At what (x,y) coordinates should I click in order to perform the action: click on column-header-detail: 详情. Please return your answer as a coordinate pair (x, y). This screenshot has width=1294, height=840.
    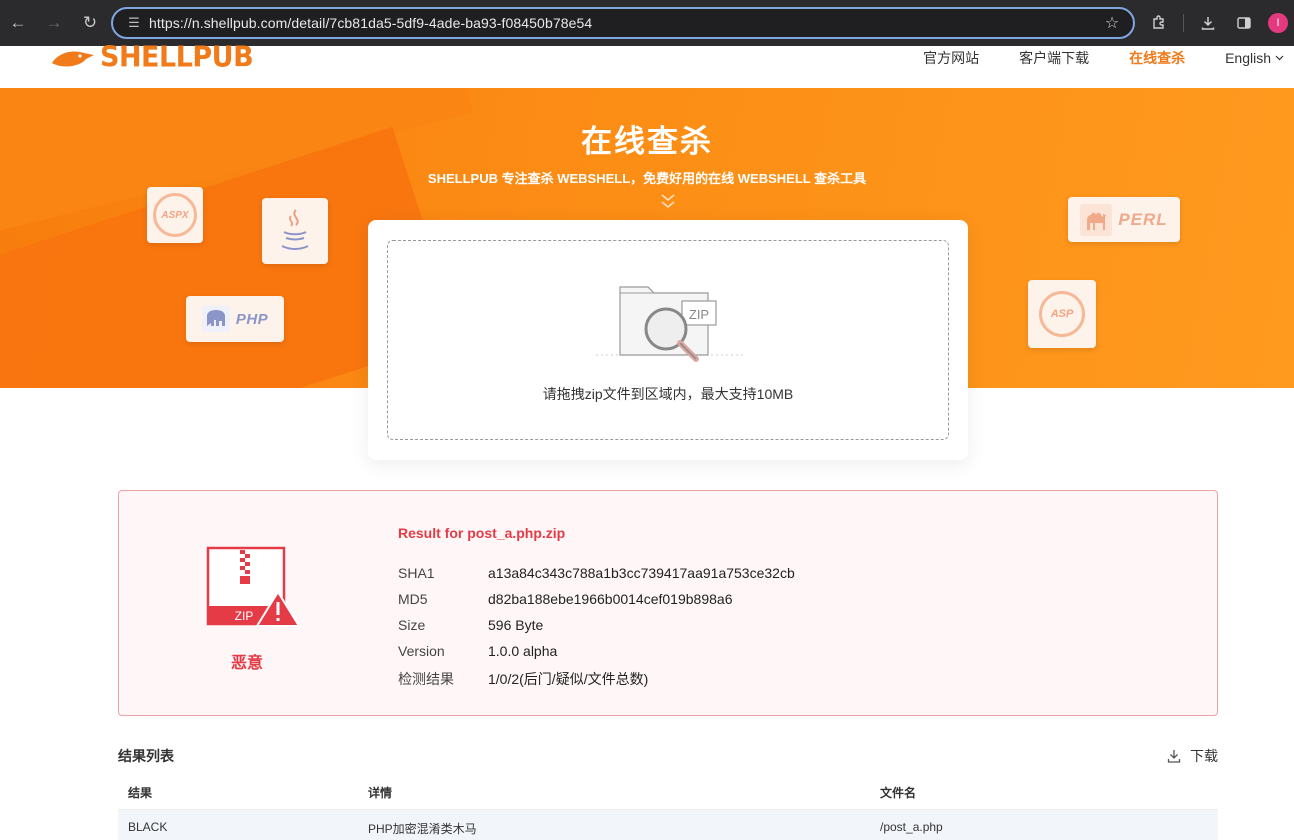
    Looking at the image, I should click on (380, 793).